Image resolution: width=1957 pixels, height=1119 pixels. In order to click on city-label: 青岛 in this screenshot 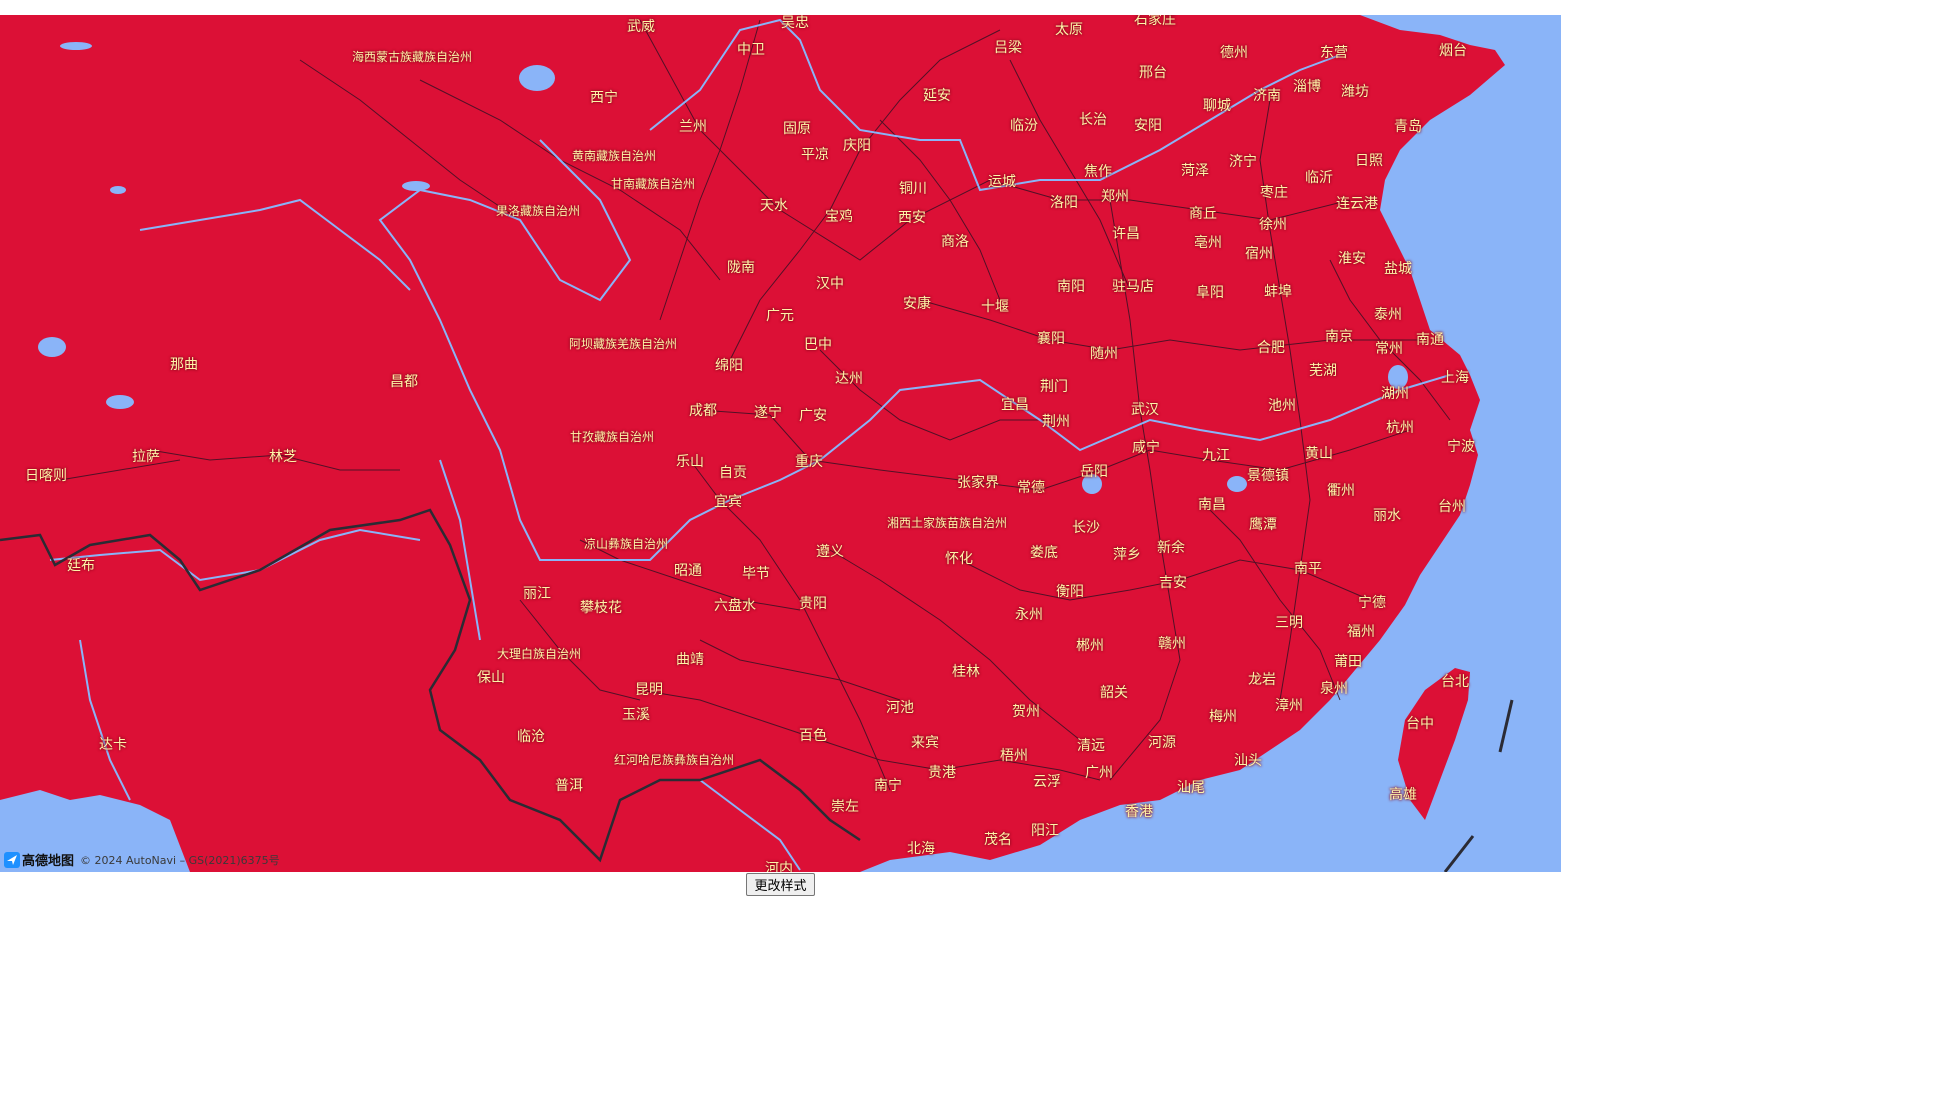, I will do `click(1408, 127)`.